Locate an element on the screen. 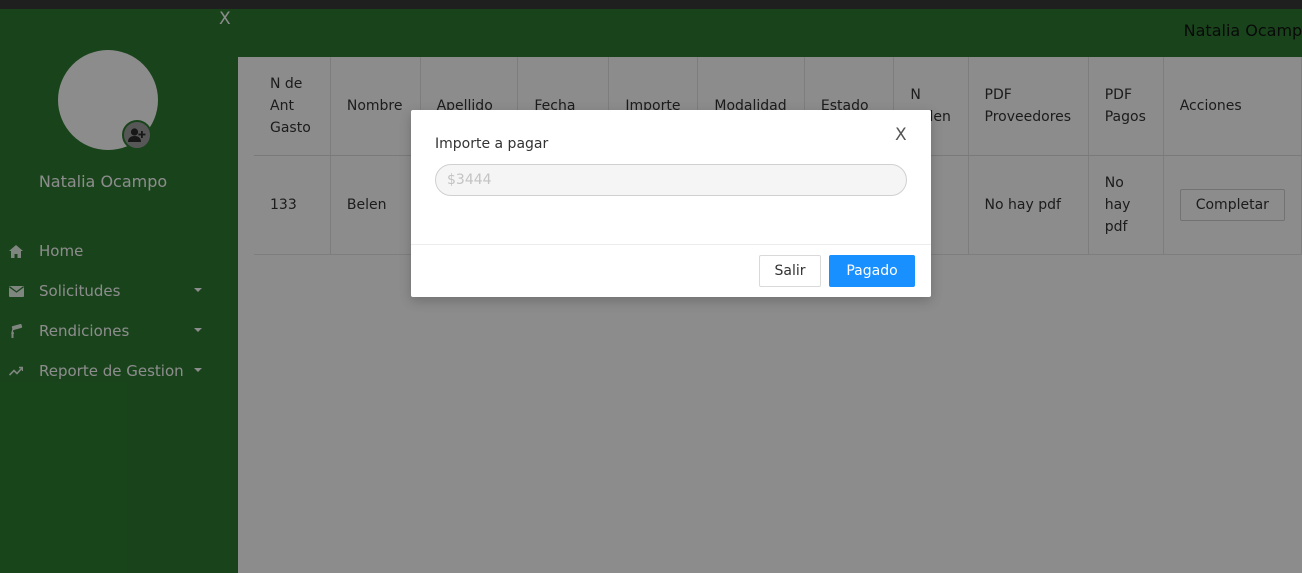 The width and height of the screenshot is (1302, 573). pagado-button: Pagado is located at coordinates (872, 271).